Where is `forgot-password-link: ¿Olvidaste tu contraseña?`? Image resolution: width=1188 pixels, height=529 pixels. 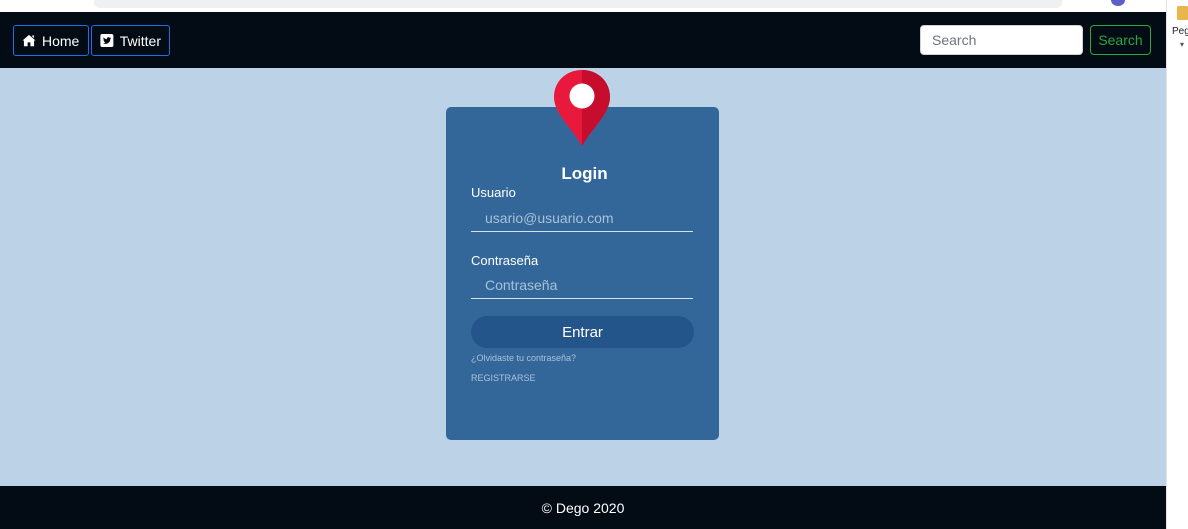
forgot-password-link: ¿Olvidaste tu contraseña? is located at coordinates (523, 358).